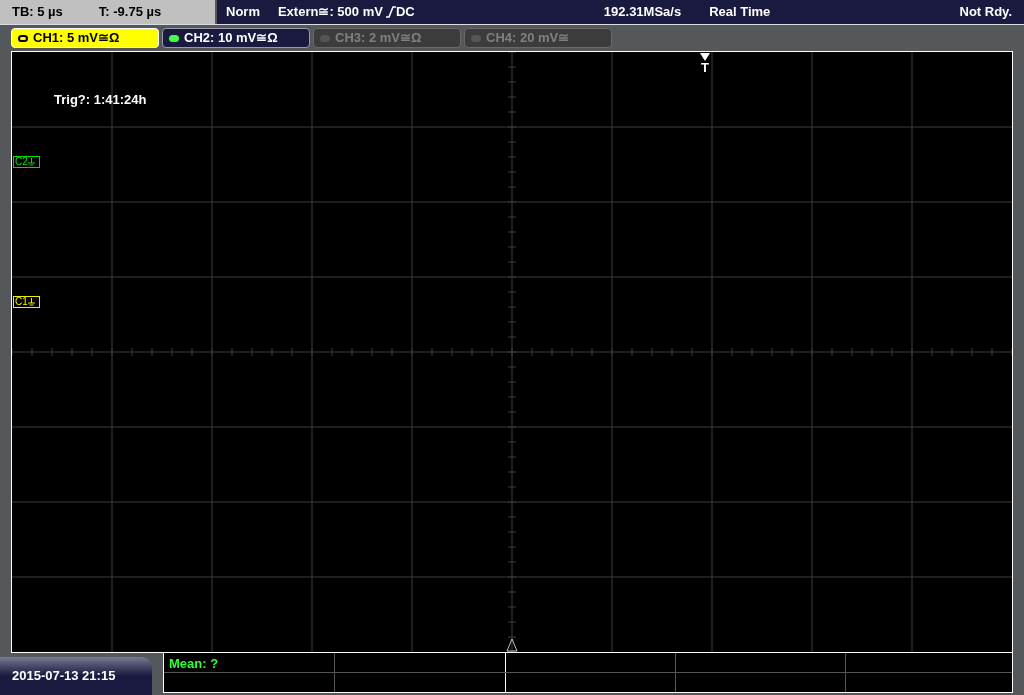  What do you see at coordinates (330, 12) in the screenshot?
I see `trigger-source: Extern≅: 500 mV` at bounding box center [330, 12].